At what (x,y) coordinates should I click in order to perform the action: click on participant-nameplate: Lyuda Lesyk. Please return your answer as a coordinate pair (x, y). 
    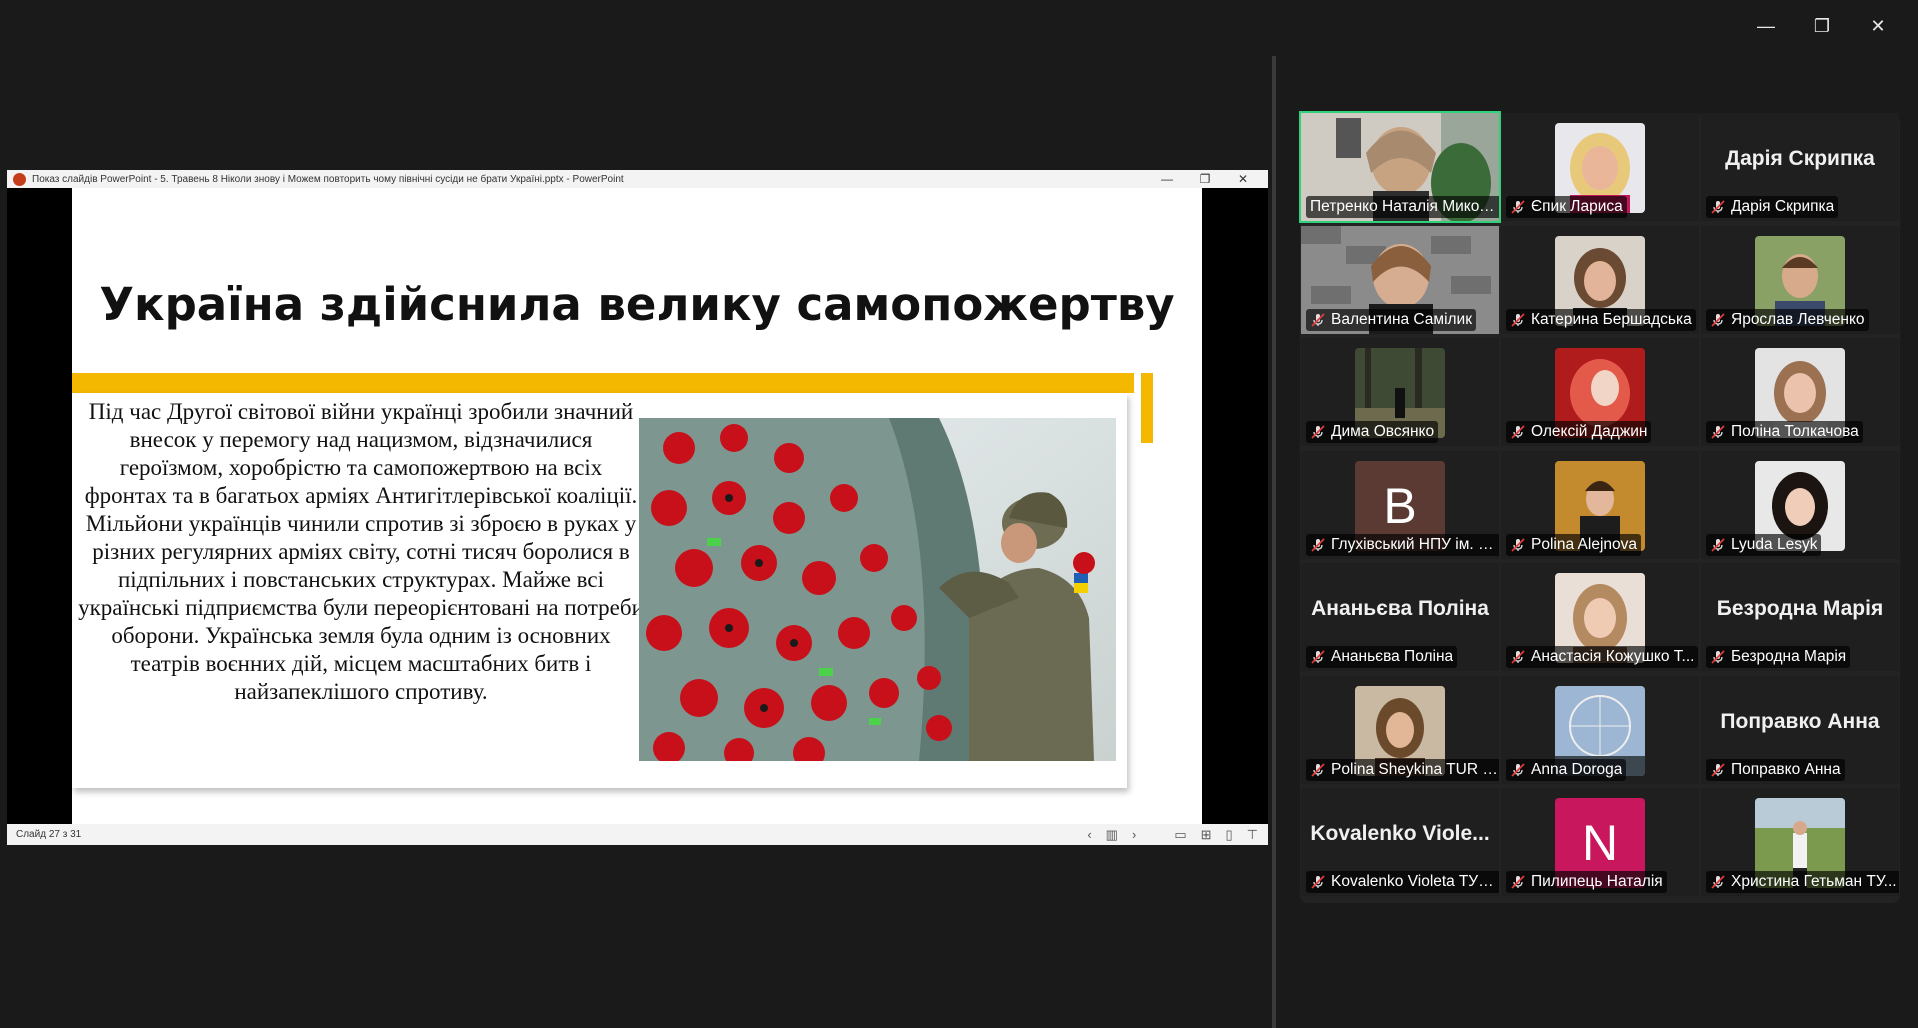
    Looking at the image, I should click on (1764, 544).